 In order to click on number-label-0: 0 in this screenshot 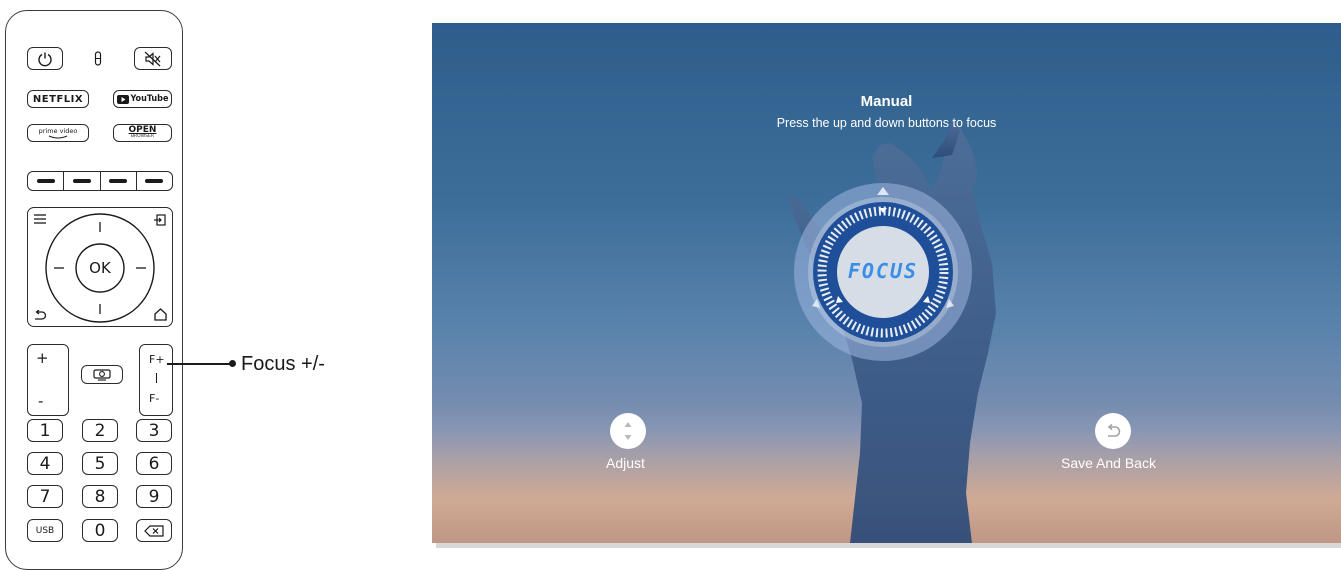, I will do `click(100, 530)`.